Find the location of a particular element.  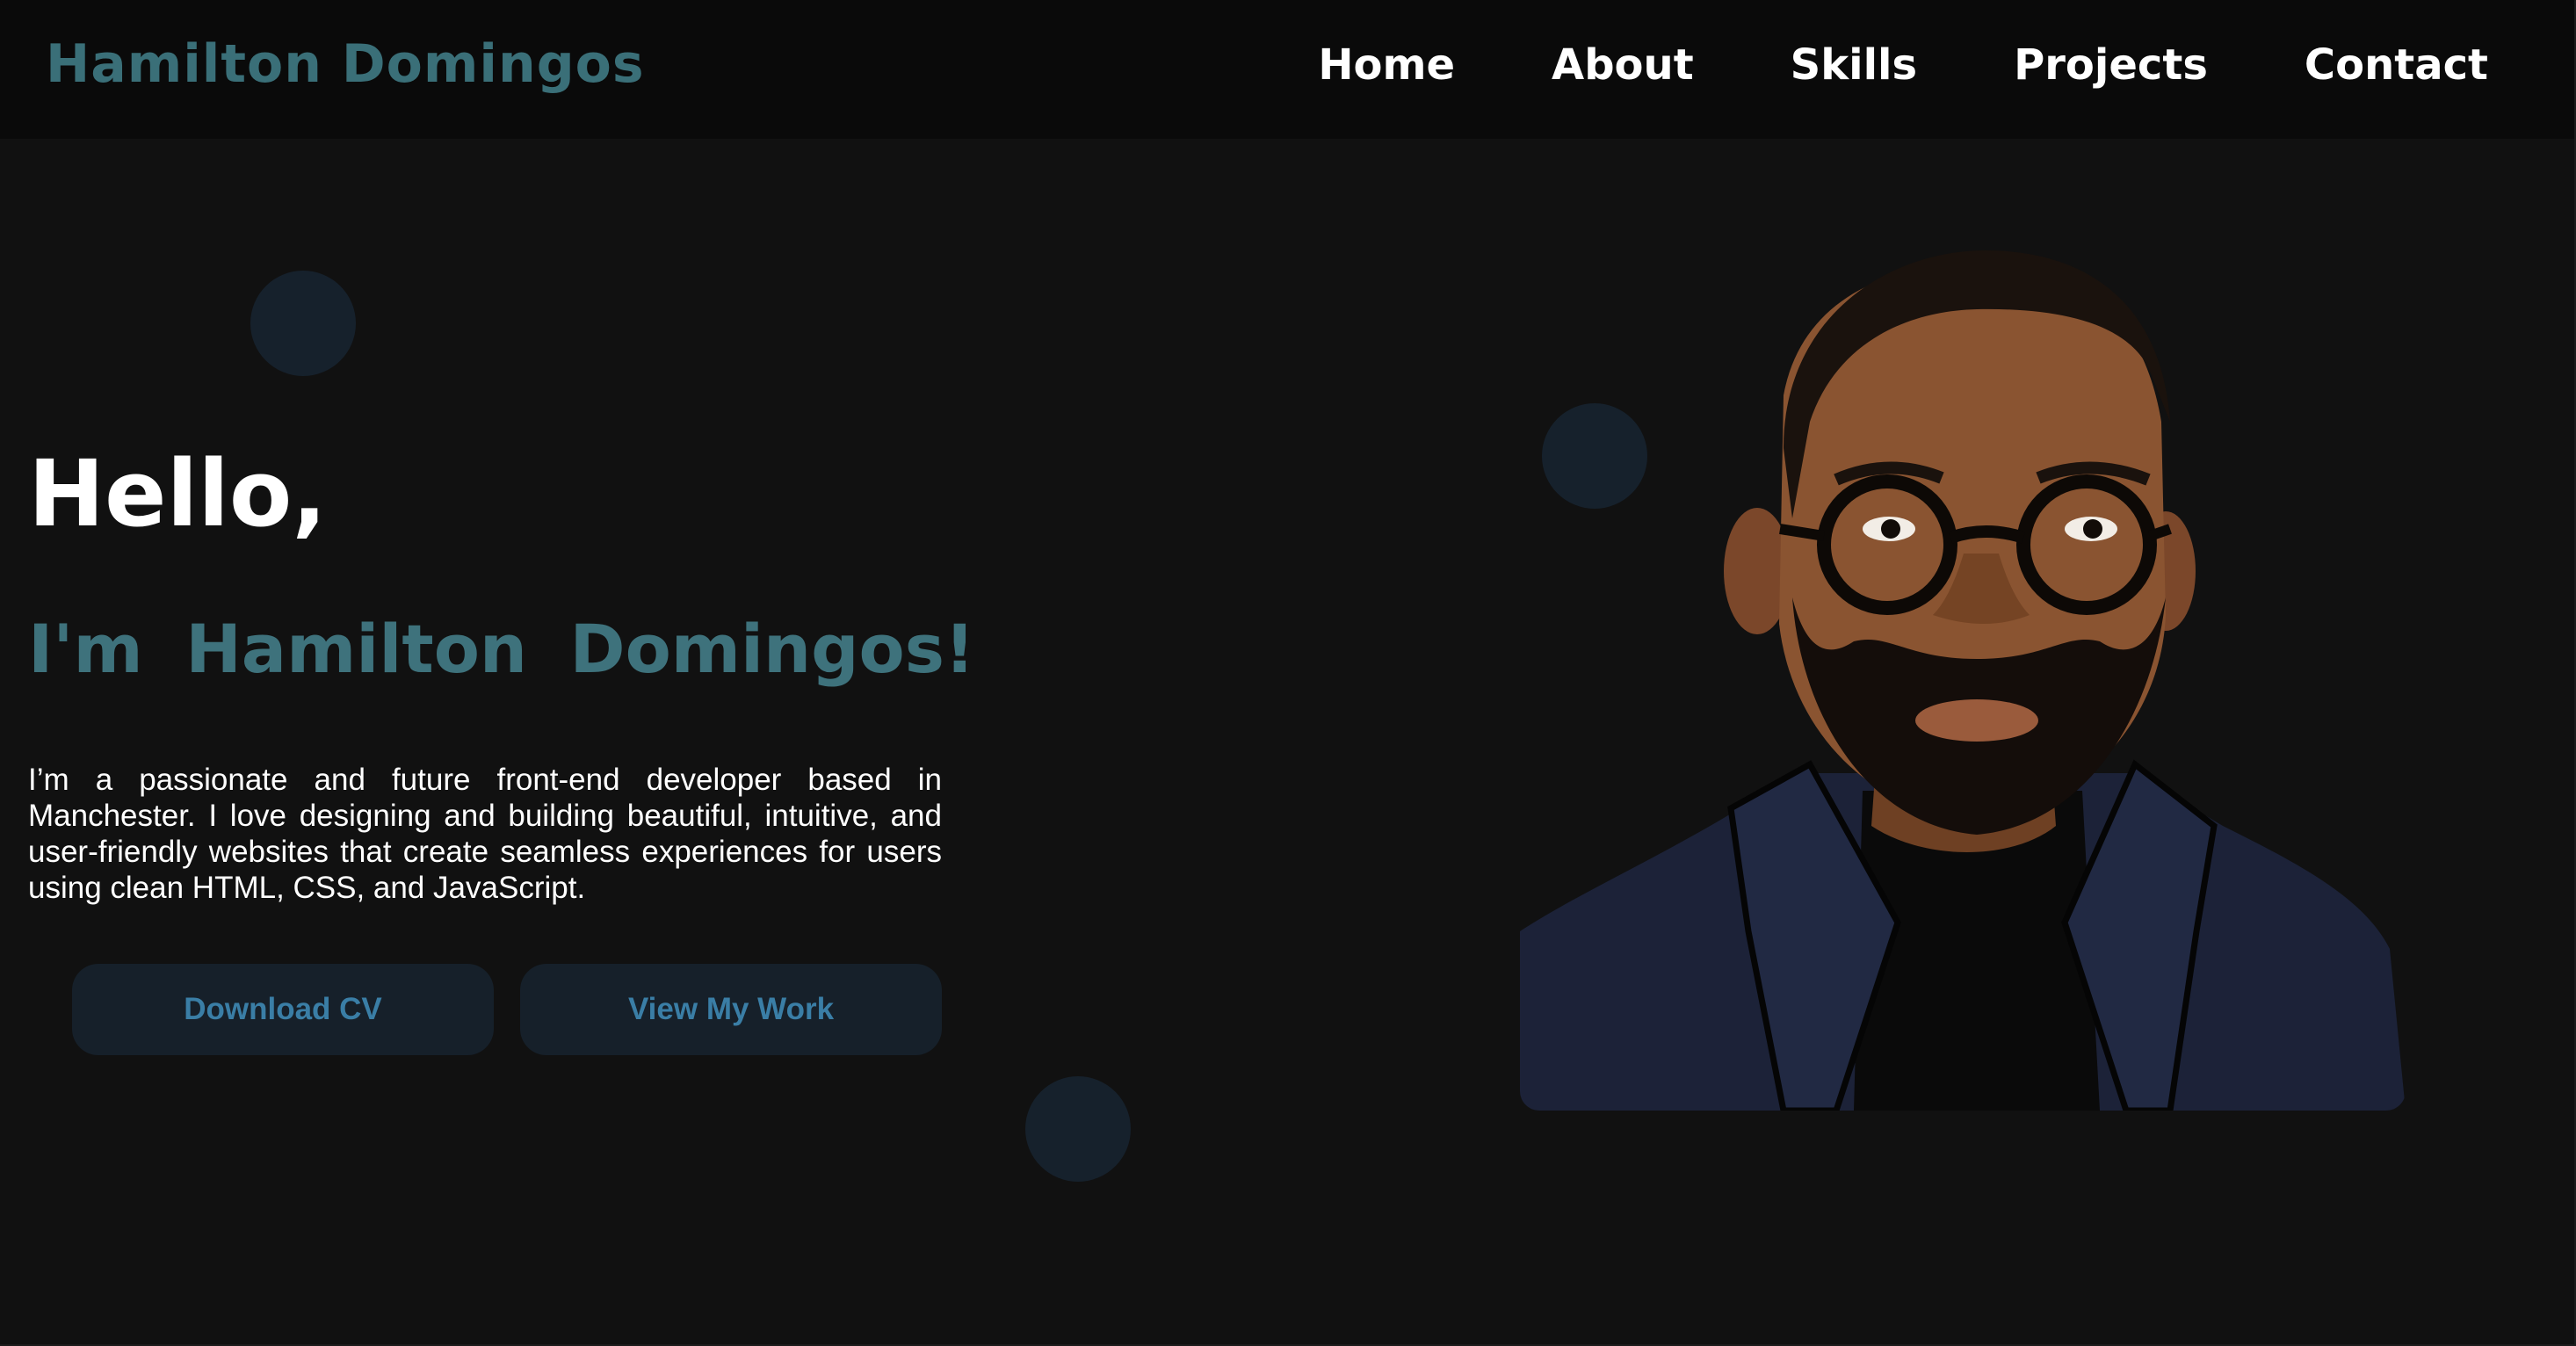

nav-home: Home is located at coordinates (1386, 65).